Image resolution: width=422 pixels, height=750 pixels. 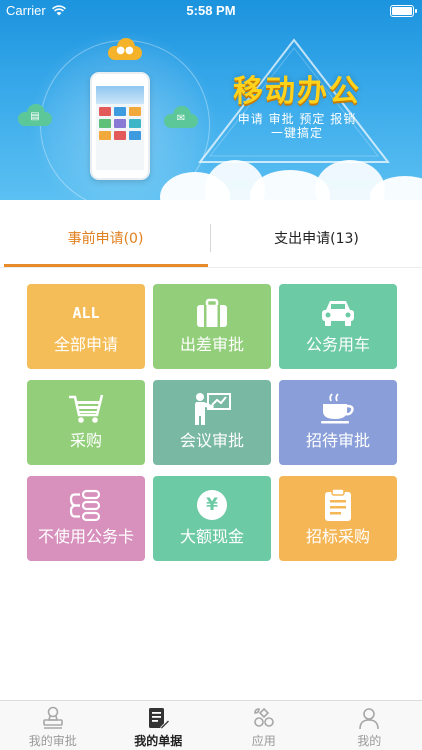 I want to click on nav-label: 我的审批, so click(x=52, y=741).